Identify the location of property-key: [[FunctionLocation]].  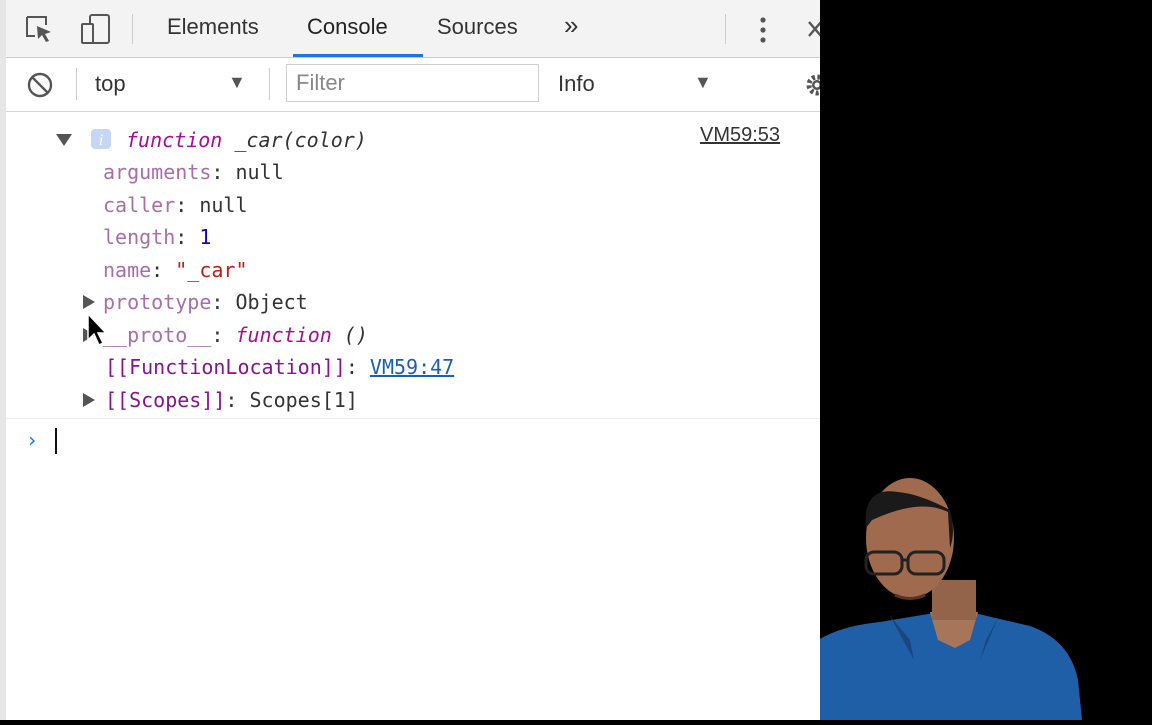
(225, 367).